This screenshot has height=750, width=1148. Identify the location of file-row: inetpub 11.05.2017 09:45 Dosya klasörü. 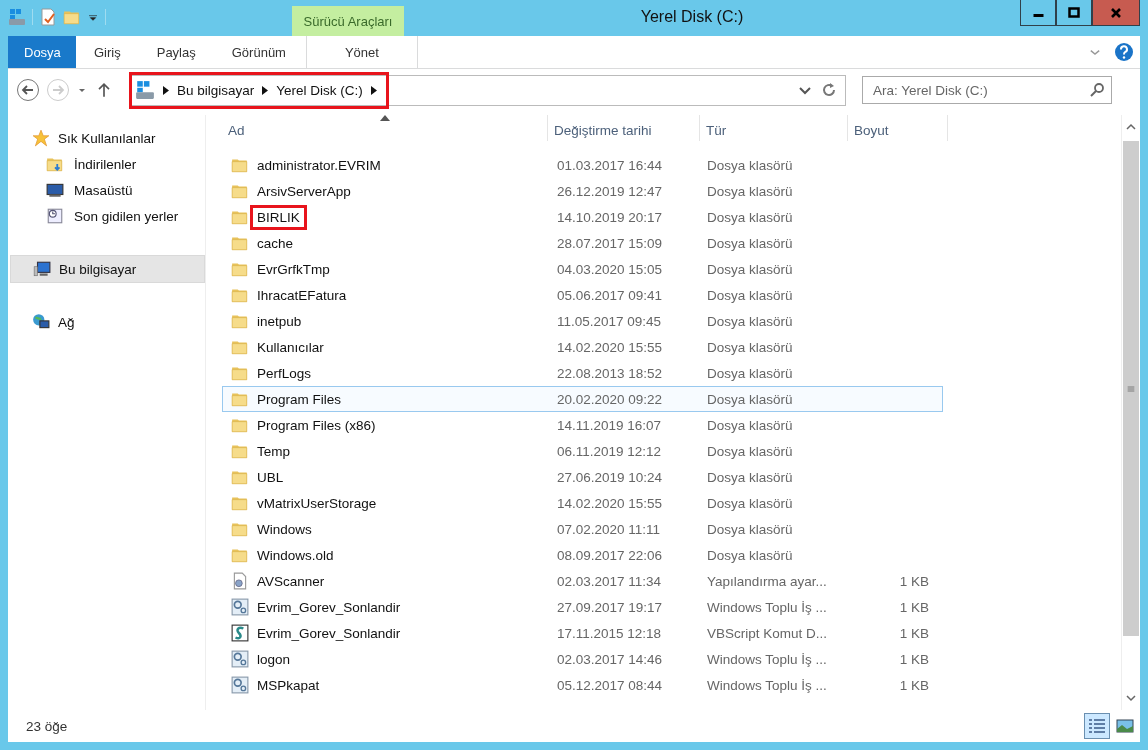
(582, 321).